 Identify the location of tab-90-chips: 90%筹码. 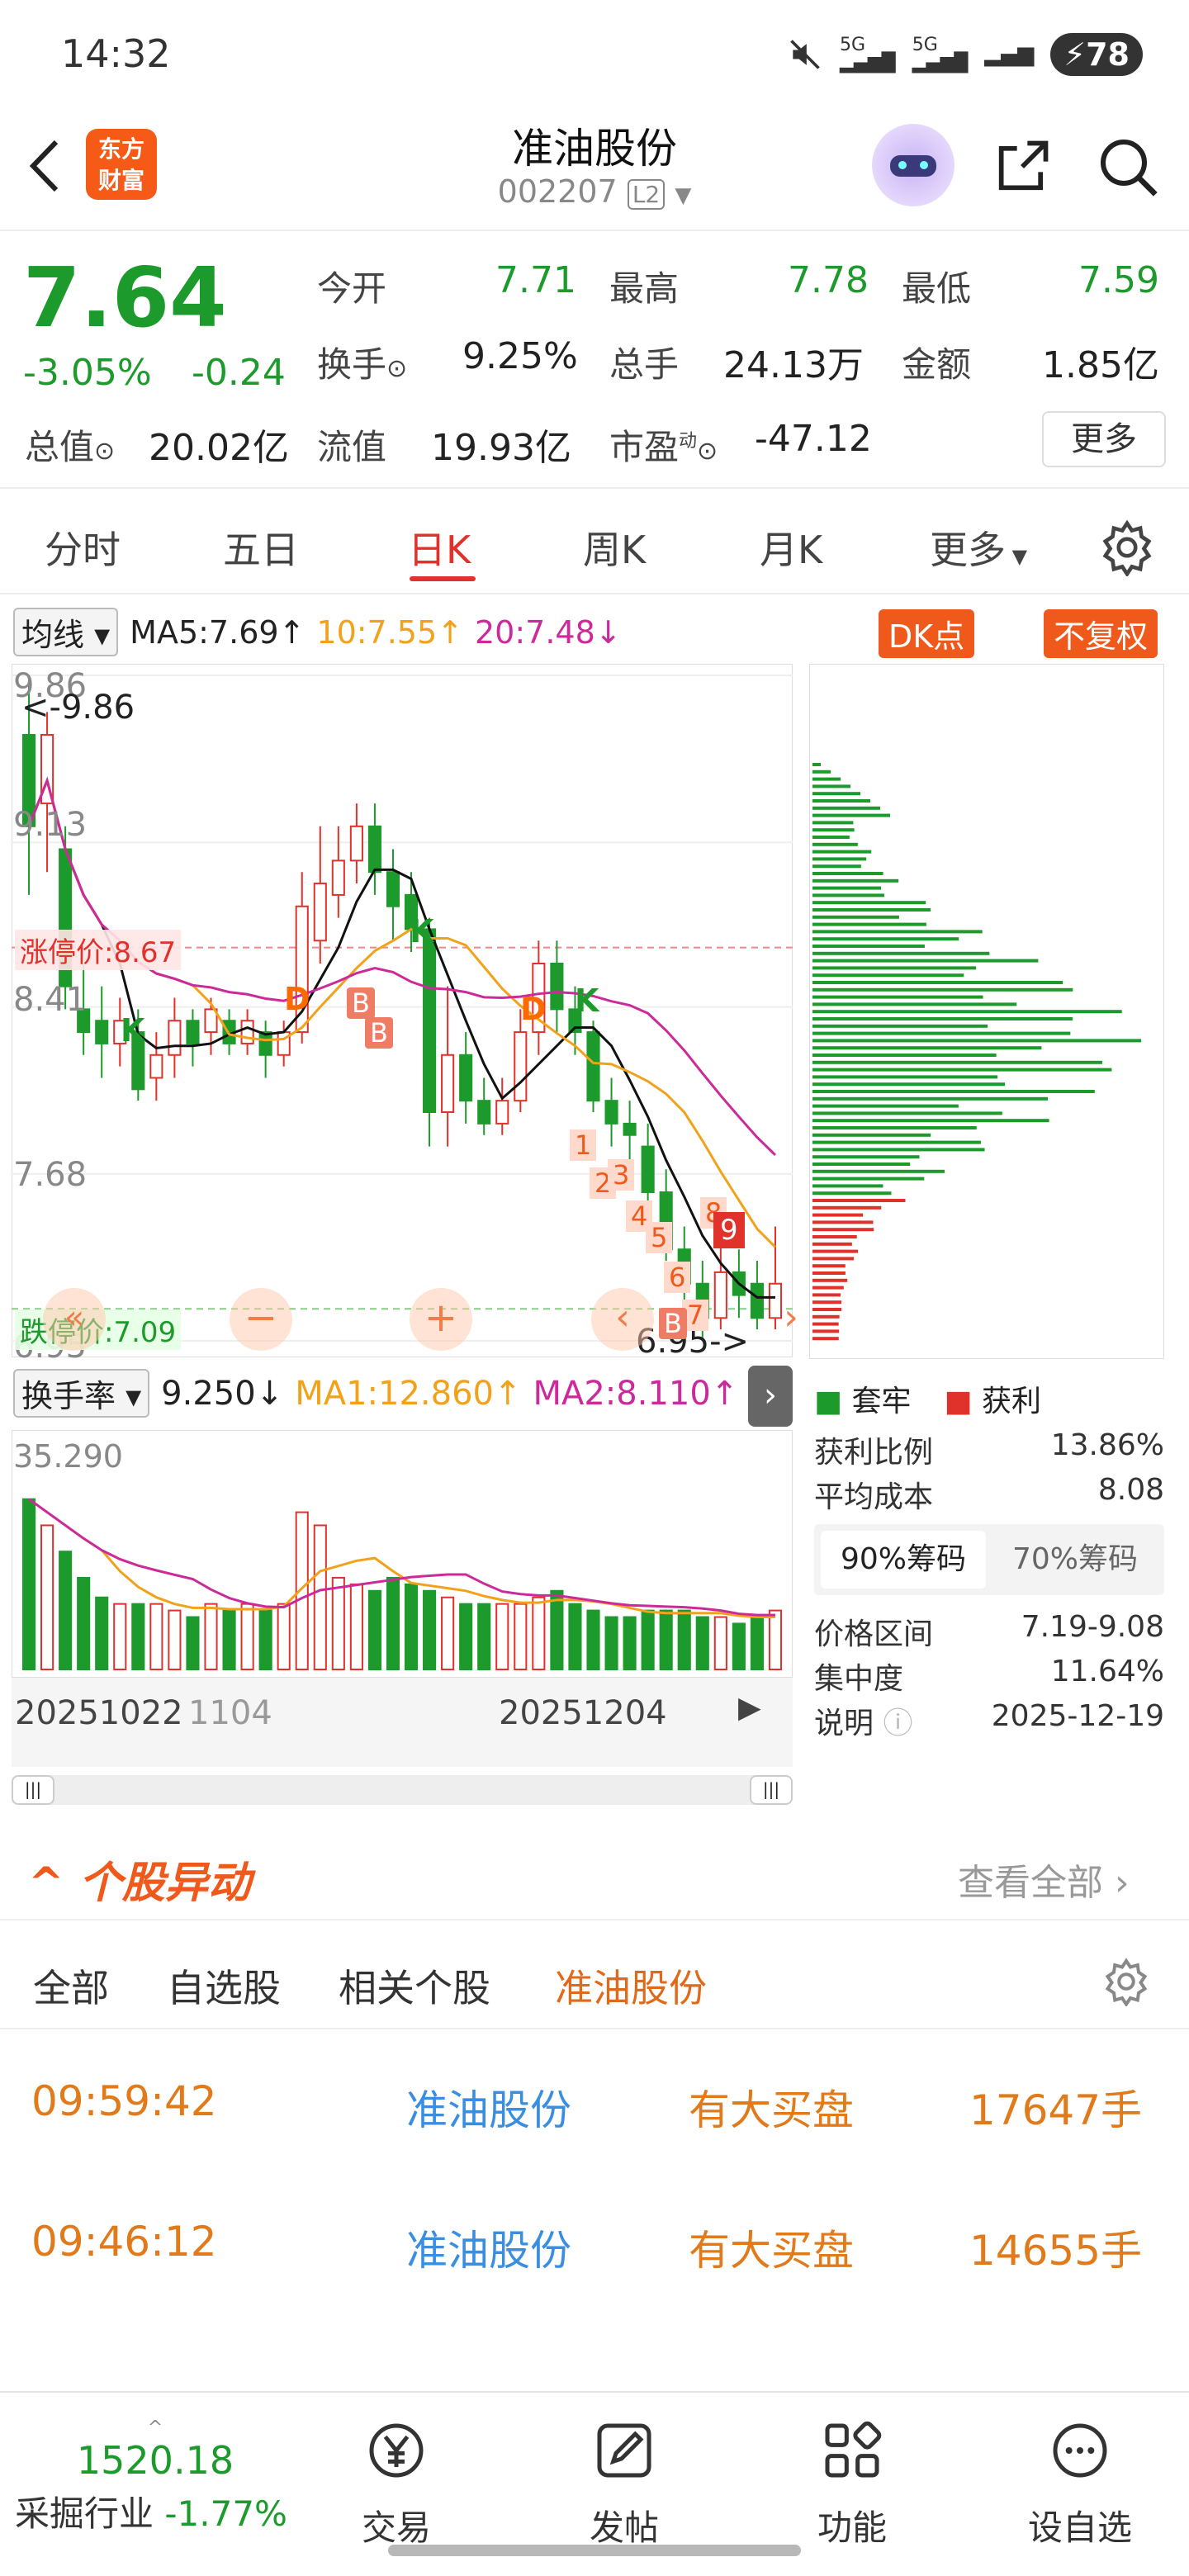
(903, 1560).